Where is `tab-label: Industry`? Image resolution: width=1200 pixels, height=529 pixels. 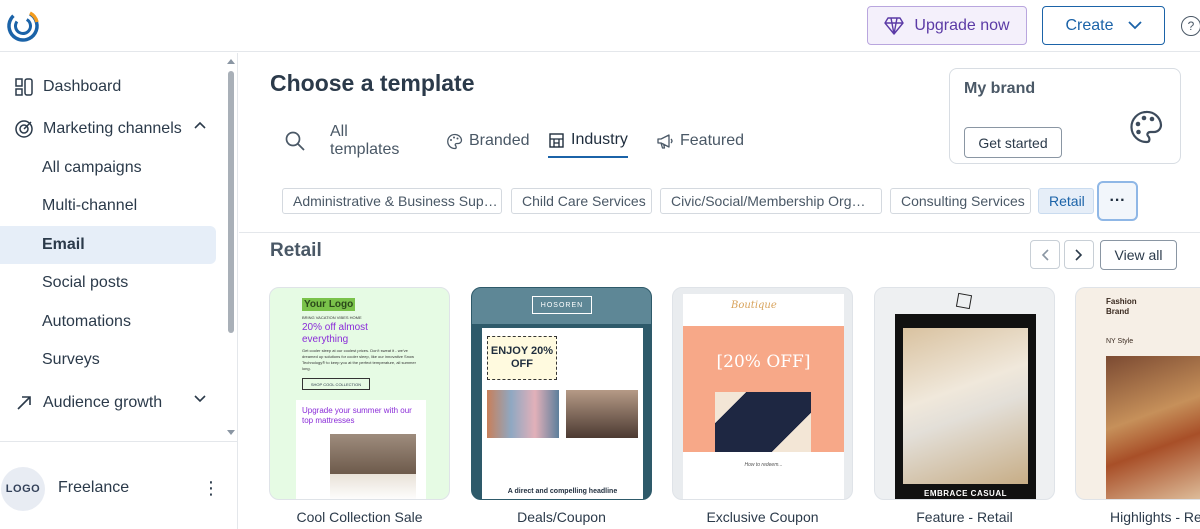 tab-label: Industry is located at coordinates (599, 139).